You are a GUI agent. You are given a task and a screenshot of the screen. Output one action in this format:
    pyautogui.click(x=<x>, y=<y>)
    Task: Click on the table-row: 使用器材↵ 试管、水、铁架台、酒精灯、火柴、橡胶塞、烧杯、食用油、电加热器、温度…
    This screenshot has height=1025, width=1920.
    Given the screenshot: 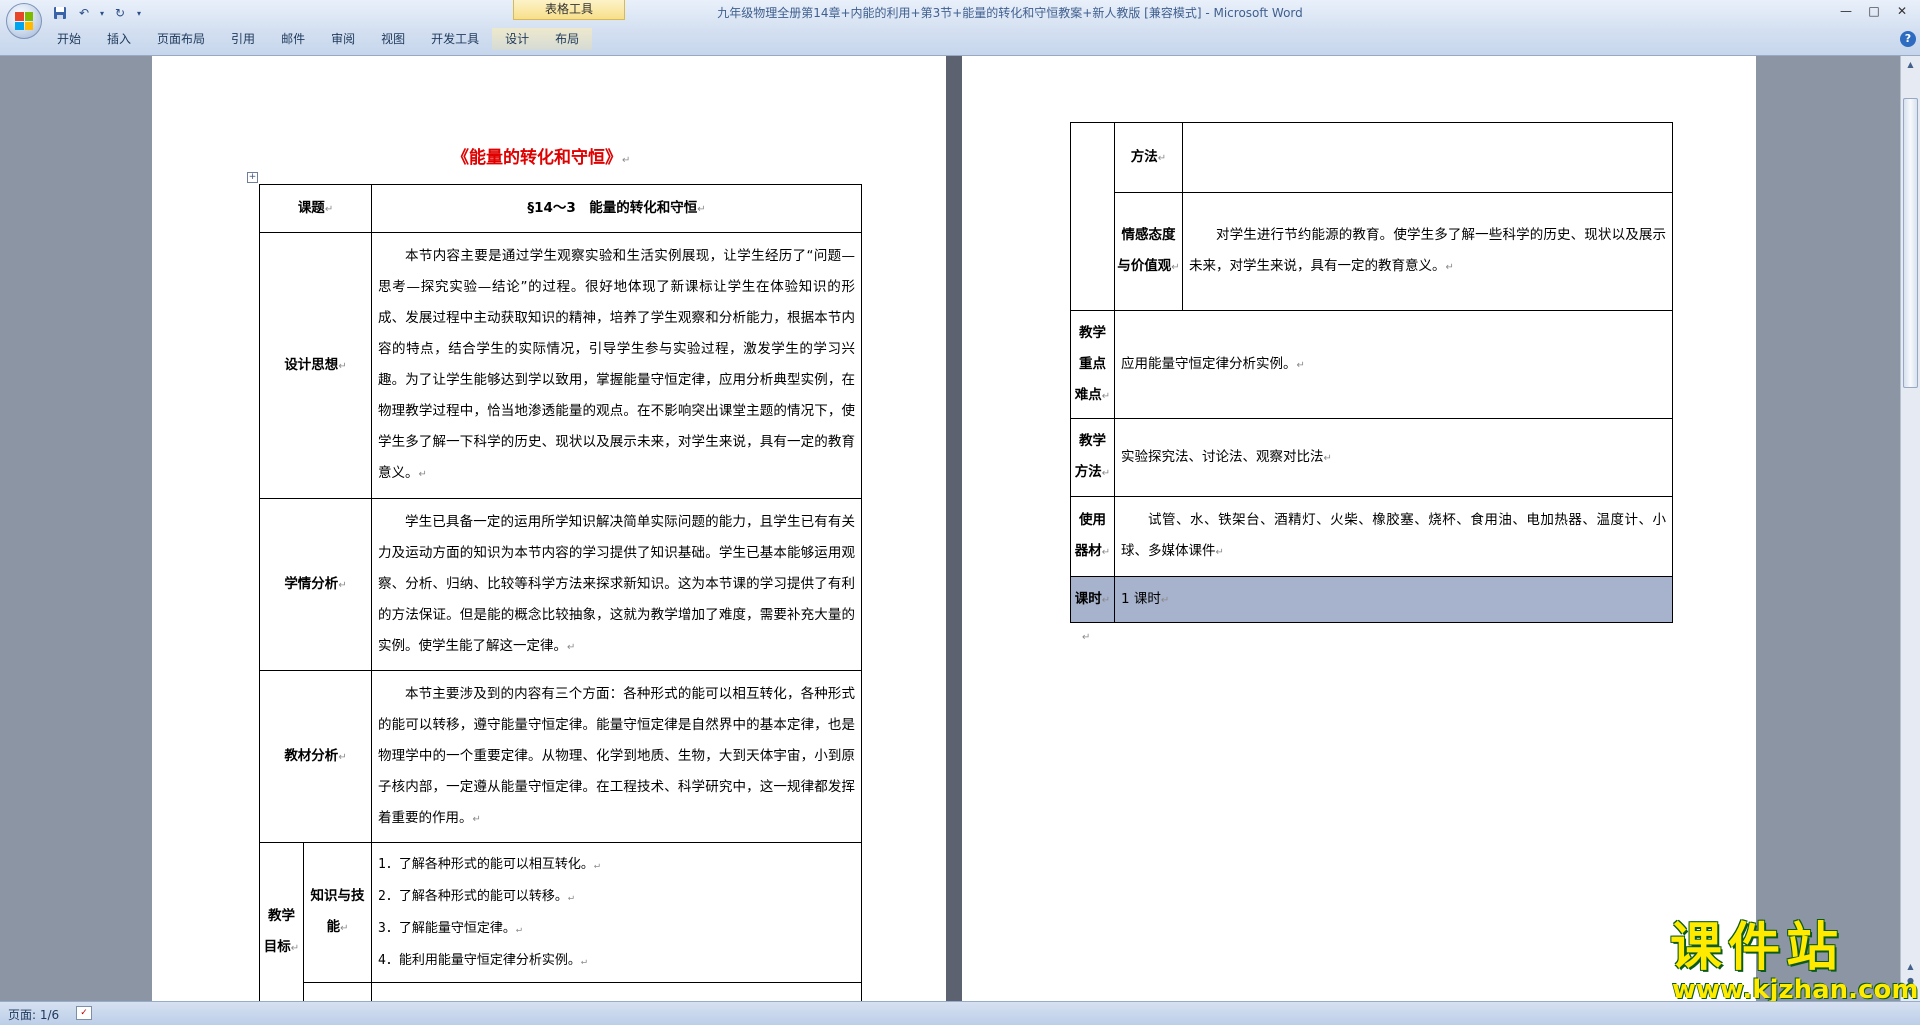 What is the action you would take?
    pyautogui.click(x=1371, y=536)
    